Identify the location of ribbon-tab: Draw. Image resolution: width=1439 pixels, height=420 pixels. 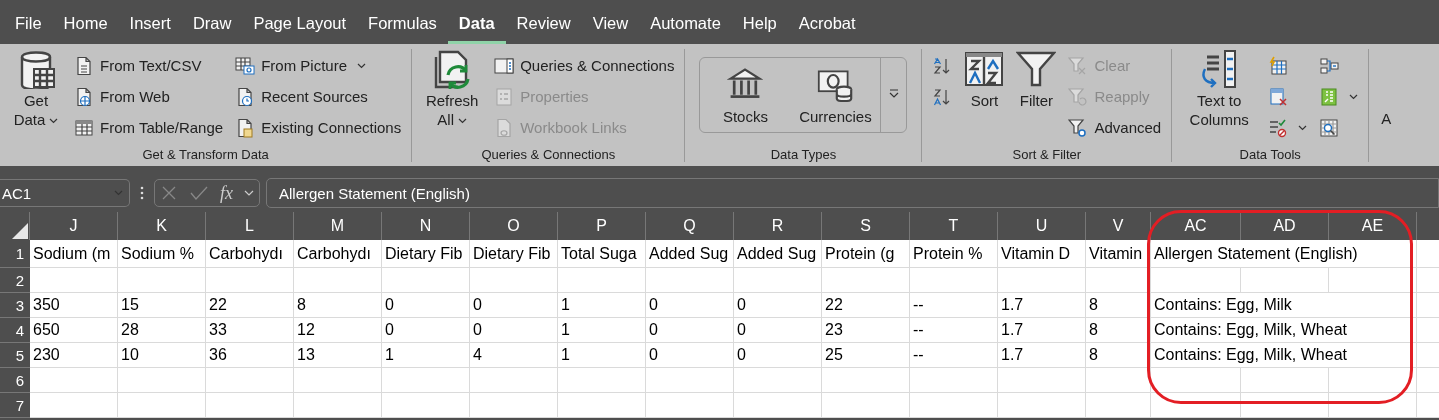
(212, 24).